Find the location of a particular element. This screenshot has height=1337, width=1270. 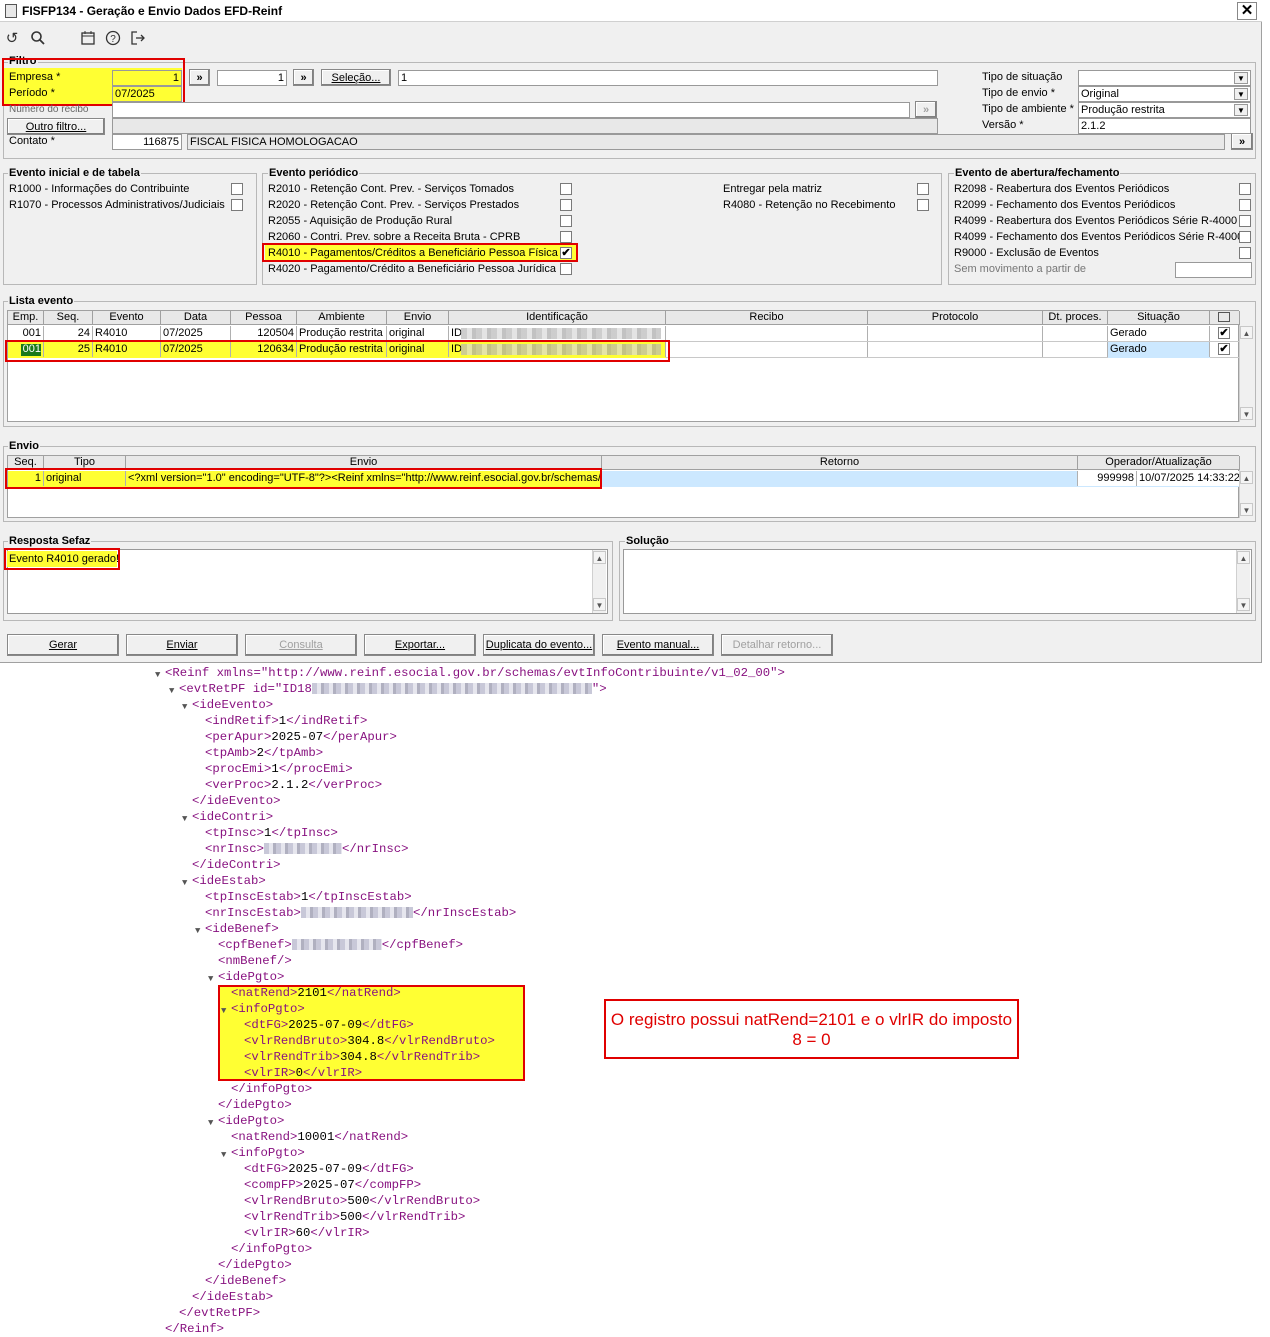

column-header: Protocolo is located at coordinates (955, 318).